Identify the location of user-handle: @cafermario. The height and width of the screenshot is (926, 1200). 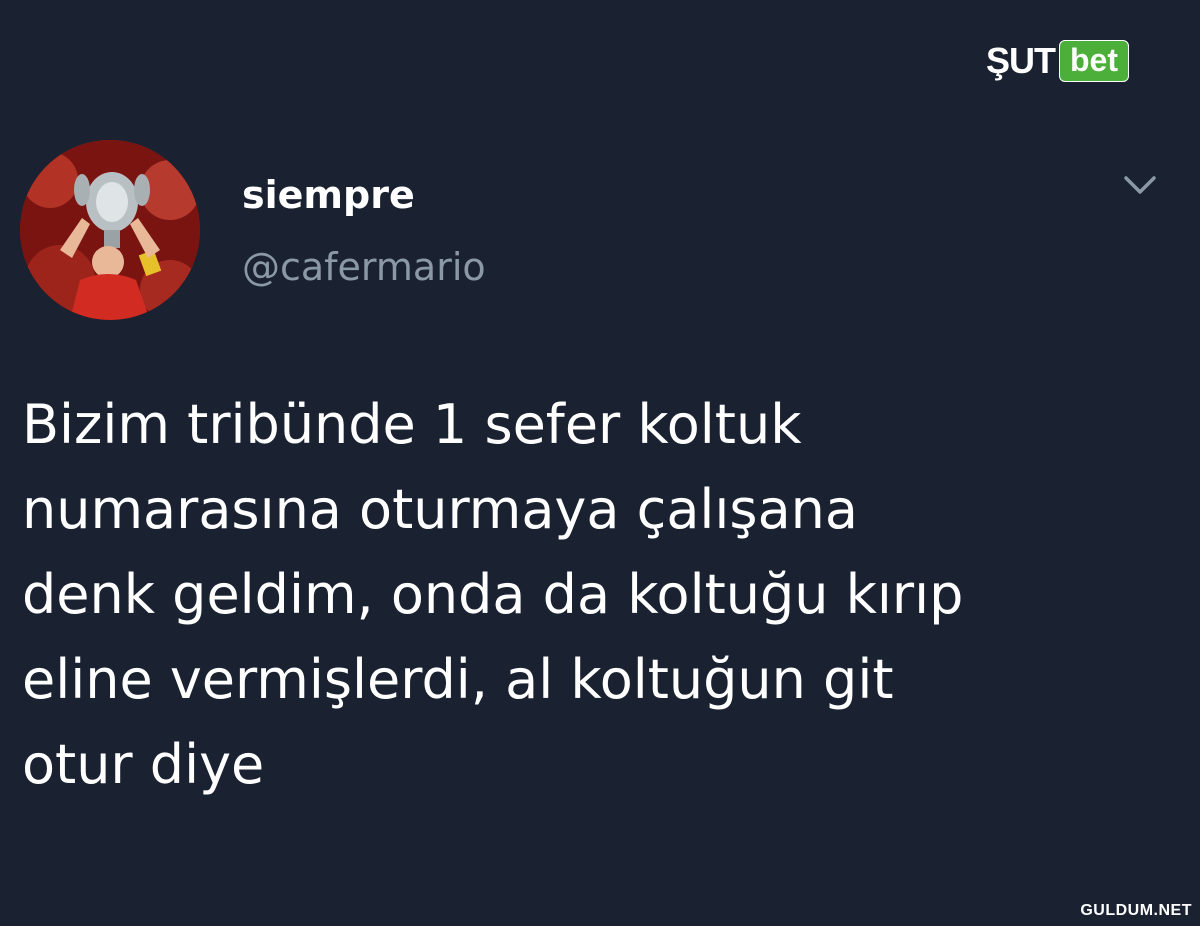
(364, 267).